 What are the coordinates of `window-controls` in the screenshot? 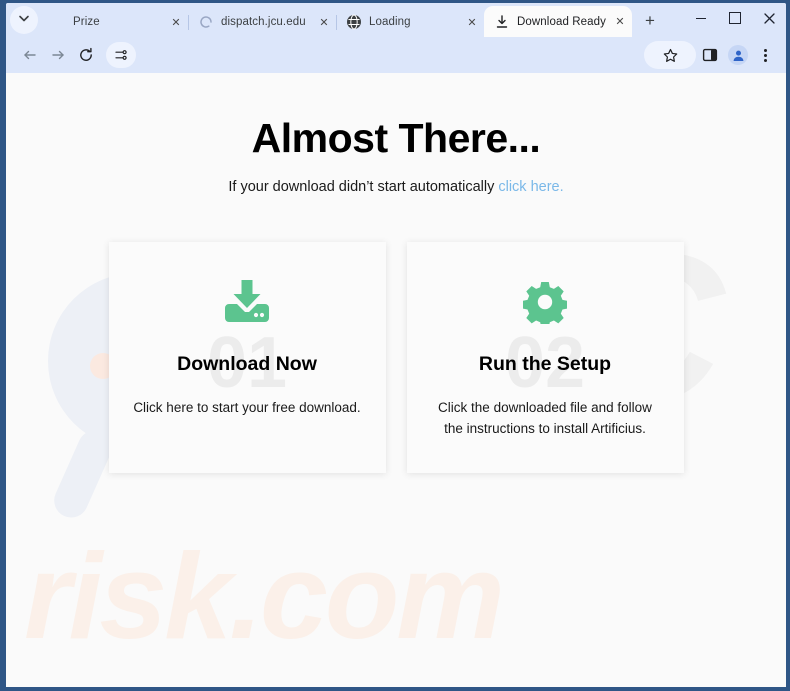 It's located at (735, 20).